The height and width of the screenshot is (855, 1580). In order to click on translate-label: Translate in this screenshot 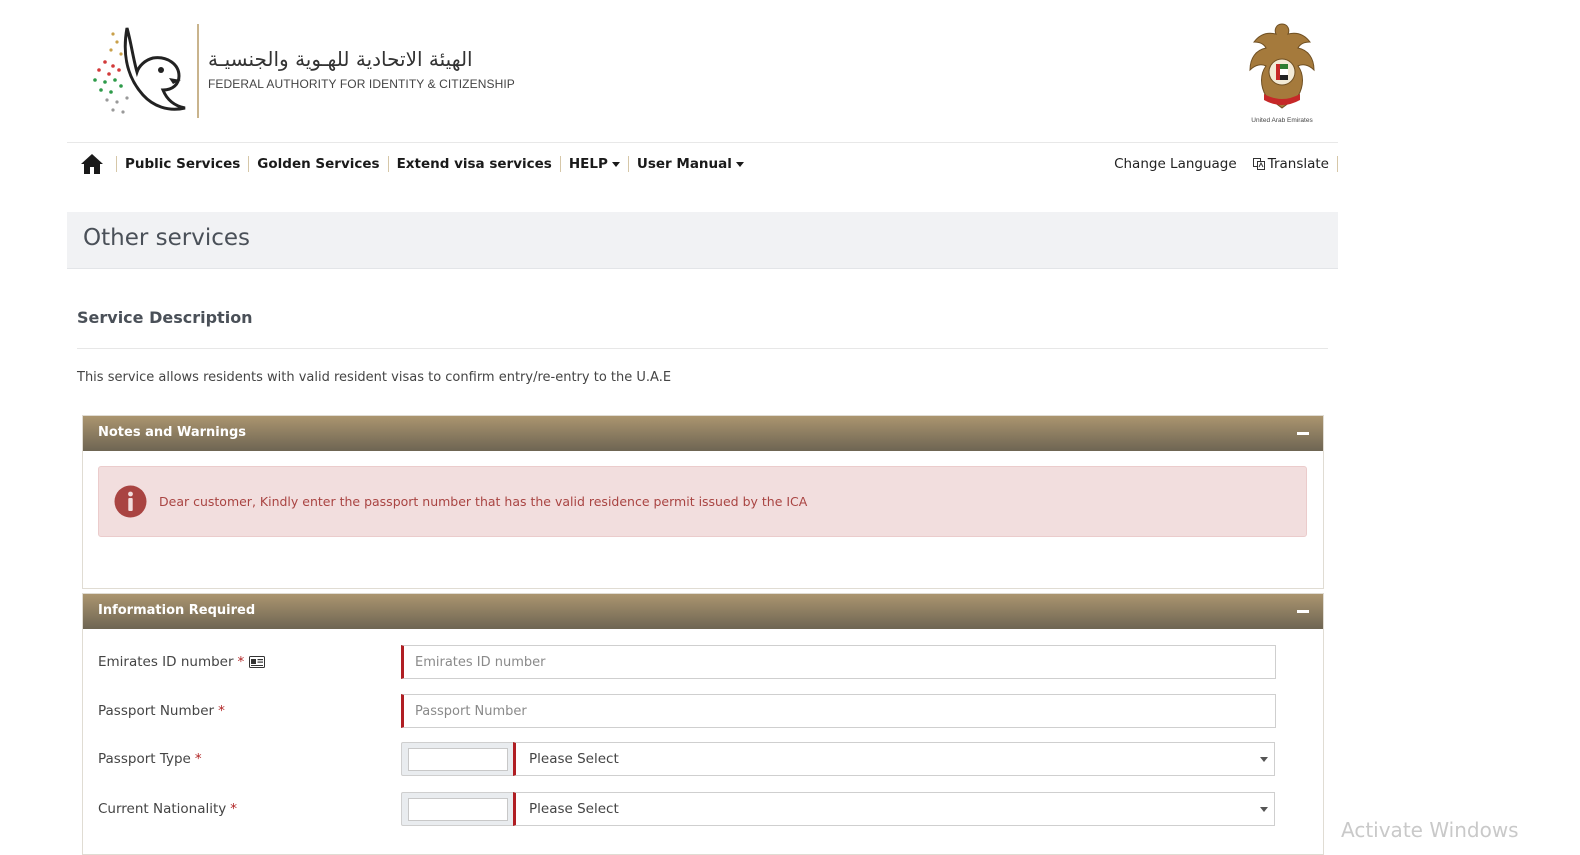, I will do `click(1298, 164)`.